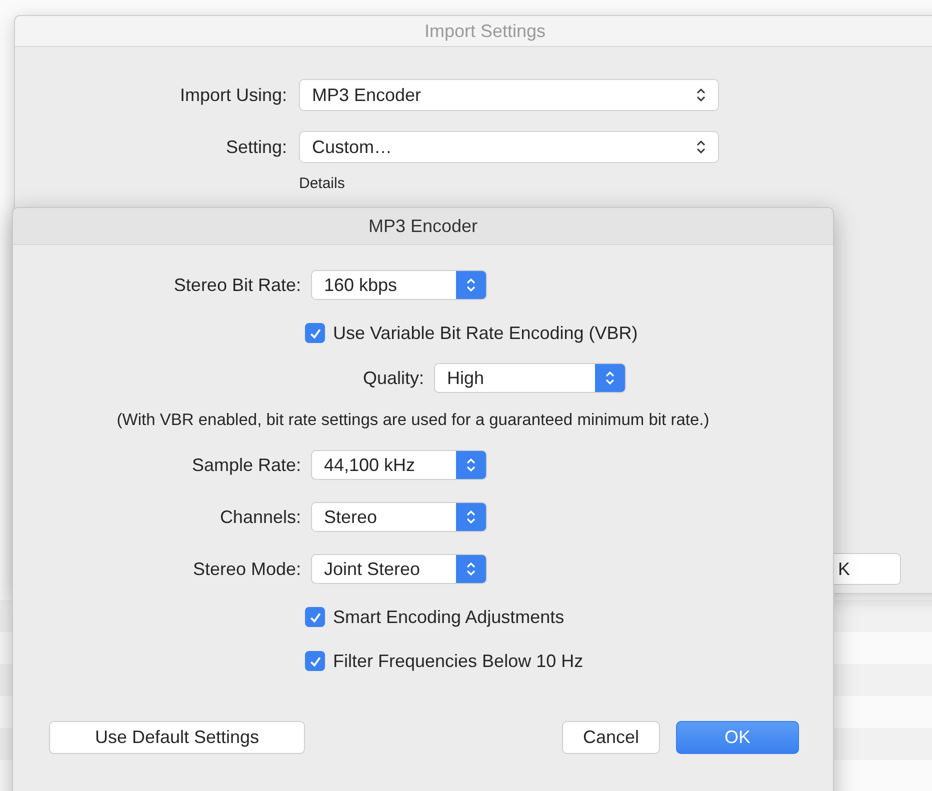  Describe the element at coordinates (399, 465) in the screenshot. I see `popup-menu: 44,100 kHz` at that location.